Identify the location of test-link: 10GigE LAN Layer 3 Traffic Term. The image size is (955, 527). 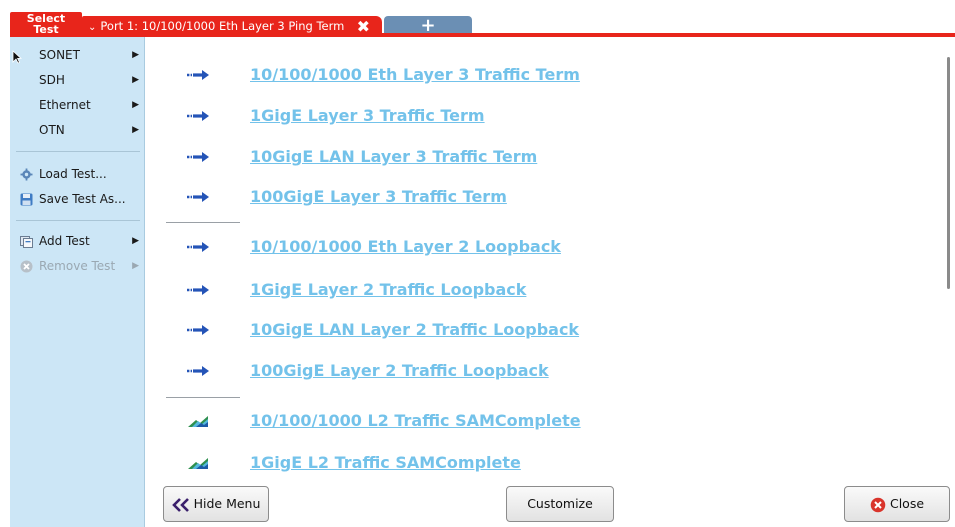
(393, 157).